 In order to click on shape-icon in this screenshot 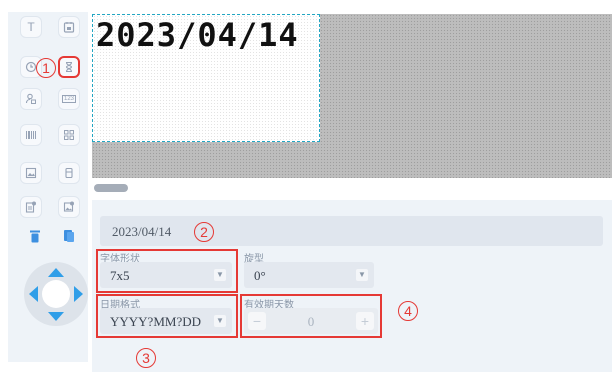, I will do `click(69, 173)`.